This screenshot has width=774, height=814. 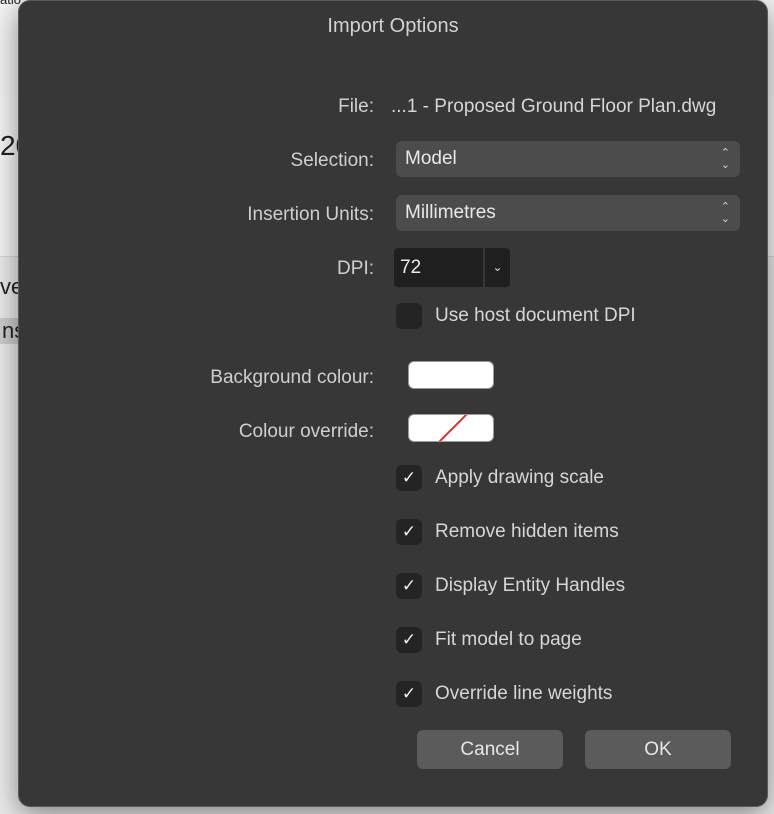 What do you see at coordinates (524, 693) in the screenshot?
I see `option-label: Override line weights` at bounding box center [524, 693].